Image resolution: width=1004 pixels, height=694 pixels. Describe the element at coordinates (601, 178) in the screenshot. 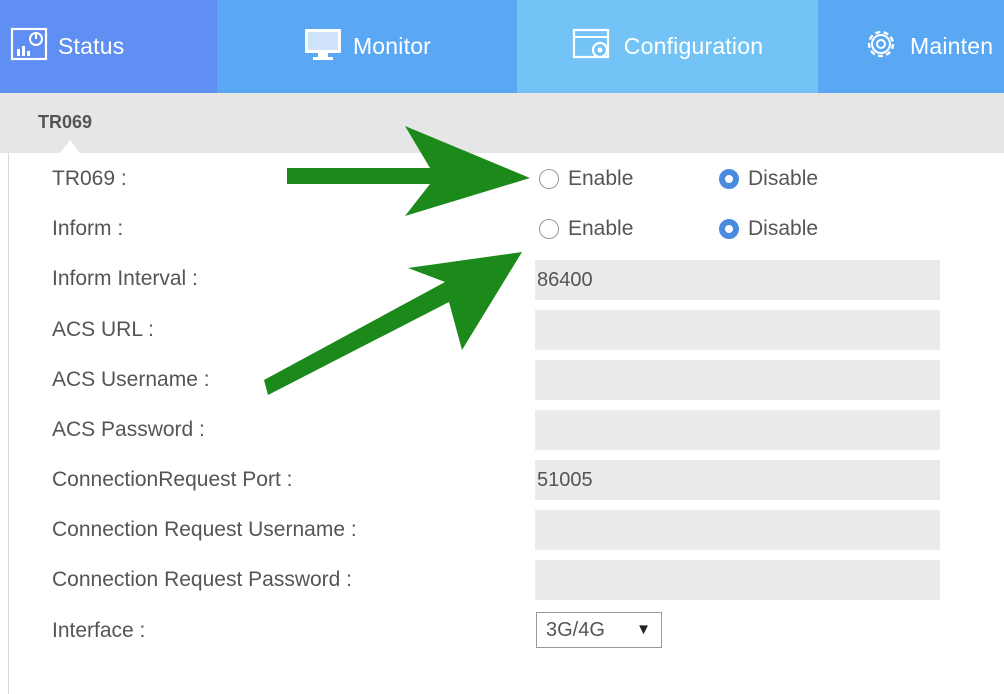

I see `tr069-enable-label: Enable` at that location.